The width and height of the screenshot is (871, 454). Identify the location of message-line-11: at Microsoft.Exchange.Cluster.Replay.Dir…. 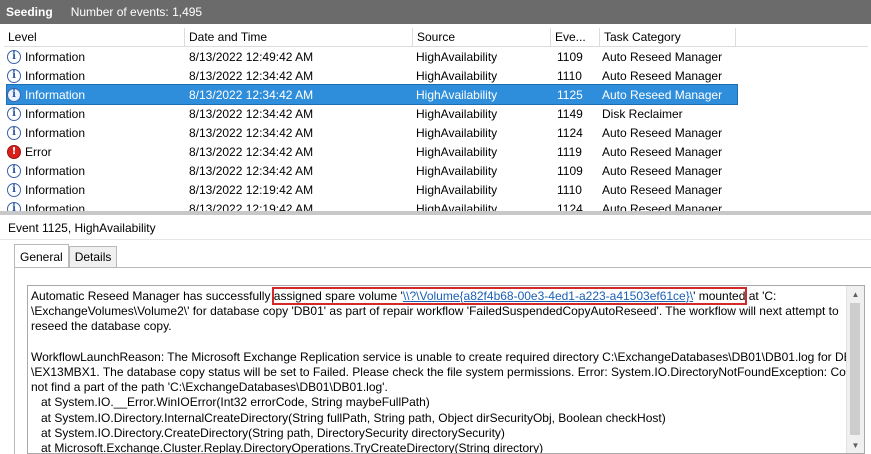
(287, 447).